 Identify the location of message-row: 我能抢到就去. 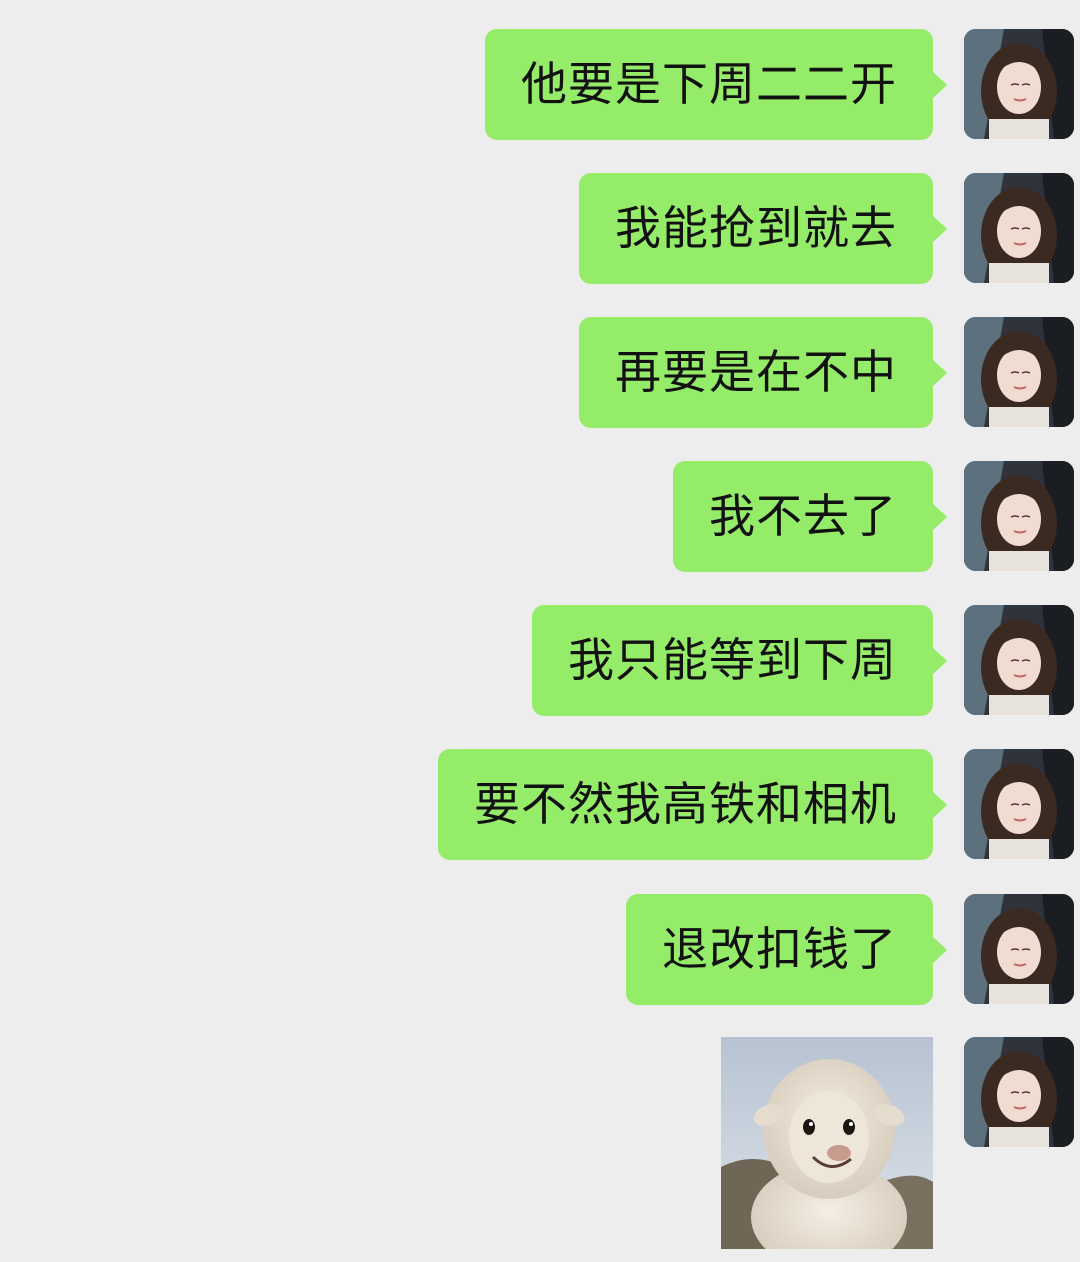
(540, 229).